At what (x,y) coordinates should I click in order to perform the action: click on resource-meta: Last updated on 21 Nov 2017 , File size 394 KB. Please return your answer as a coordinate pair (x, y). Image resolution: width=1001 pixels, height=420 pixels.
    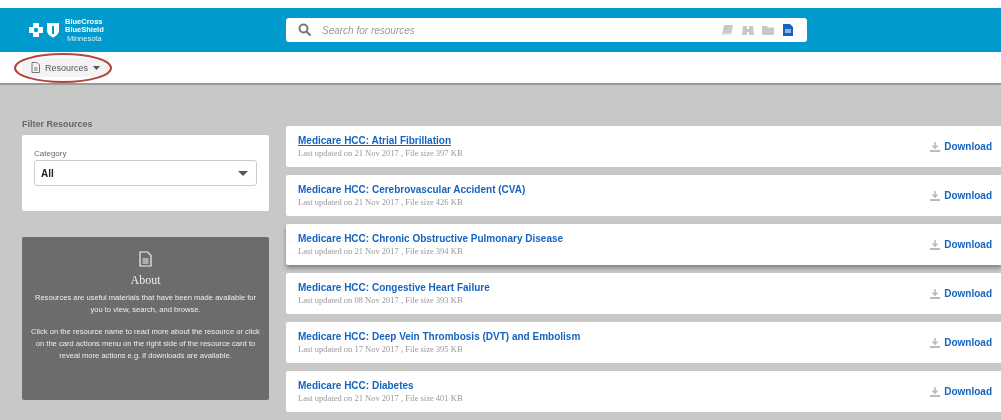
    Looking at the image, I should click on (381, 251).